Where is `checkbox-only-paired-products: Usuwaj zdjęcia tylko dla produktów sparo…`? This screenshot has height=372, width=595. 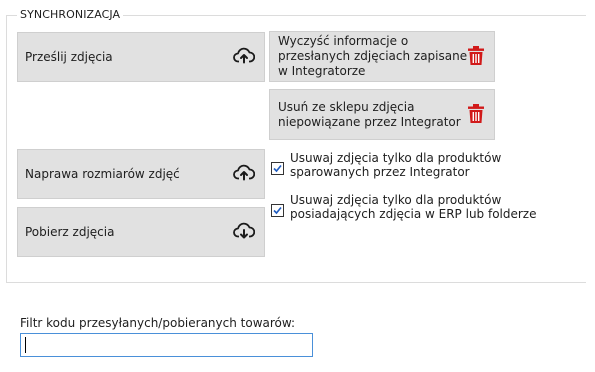 checkbox-only-paired-products: Usuwaj zdjęcia tylko dla produktów sparo… is located at coordinates (415, 165).